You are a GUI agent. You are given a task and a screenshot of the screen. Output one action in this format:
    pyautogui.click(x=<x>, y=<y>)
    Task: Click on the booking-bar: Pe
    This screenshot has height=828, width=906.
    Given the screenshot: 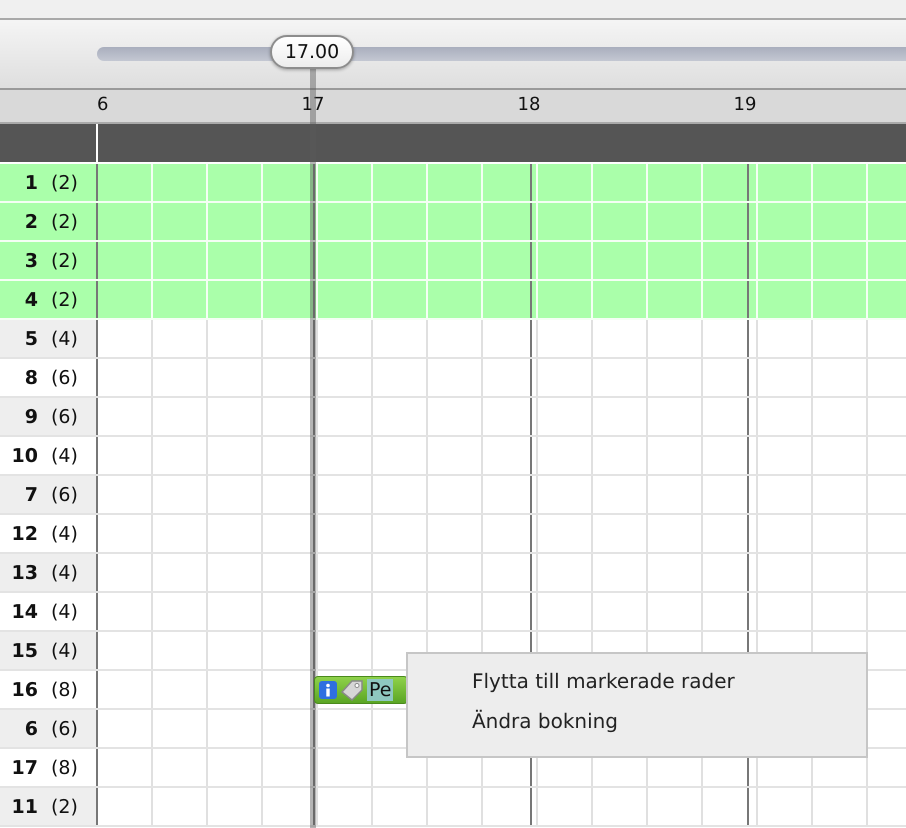 What is the action you would take?
    pyautogui.click(x=361, y=690)
    